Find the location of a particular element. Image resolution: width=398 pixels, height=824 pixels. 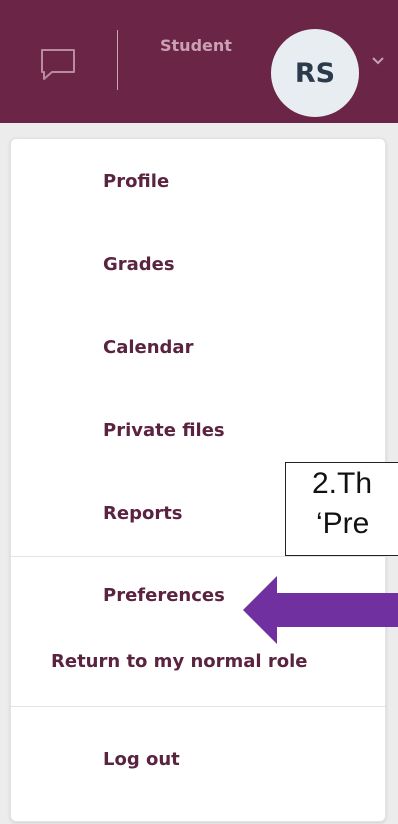

menu-item-preferences: Preferences is located at coordinates (164, 595).